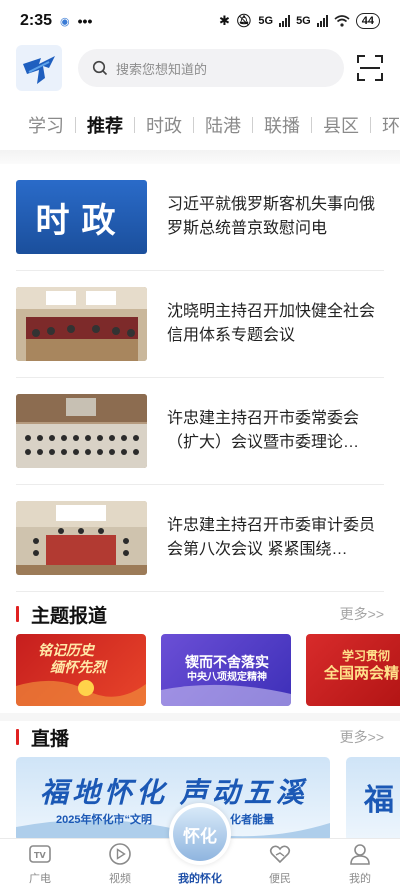  I want to click on search-placeholder: 搜索您想知道的, so click(162, 69).